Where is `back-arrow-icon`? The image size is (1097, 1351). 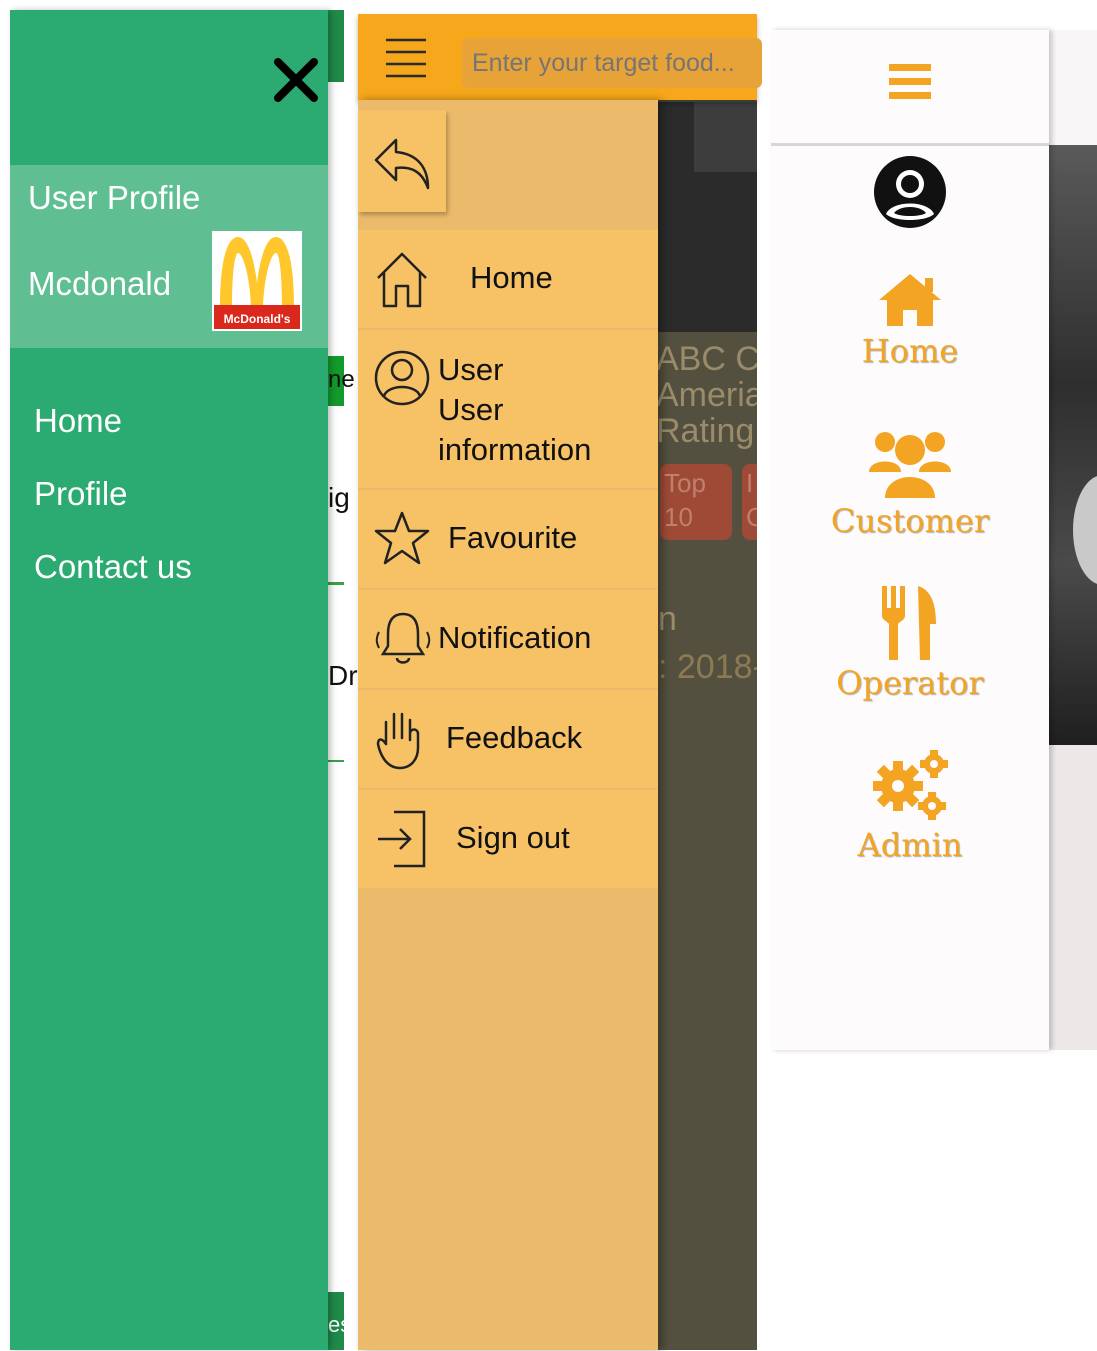 back-arrow-icon is located at coordinates (402, 164).